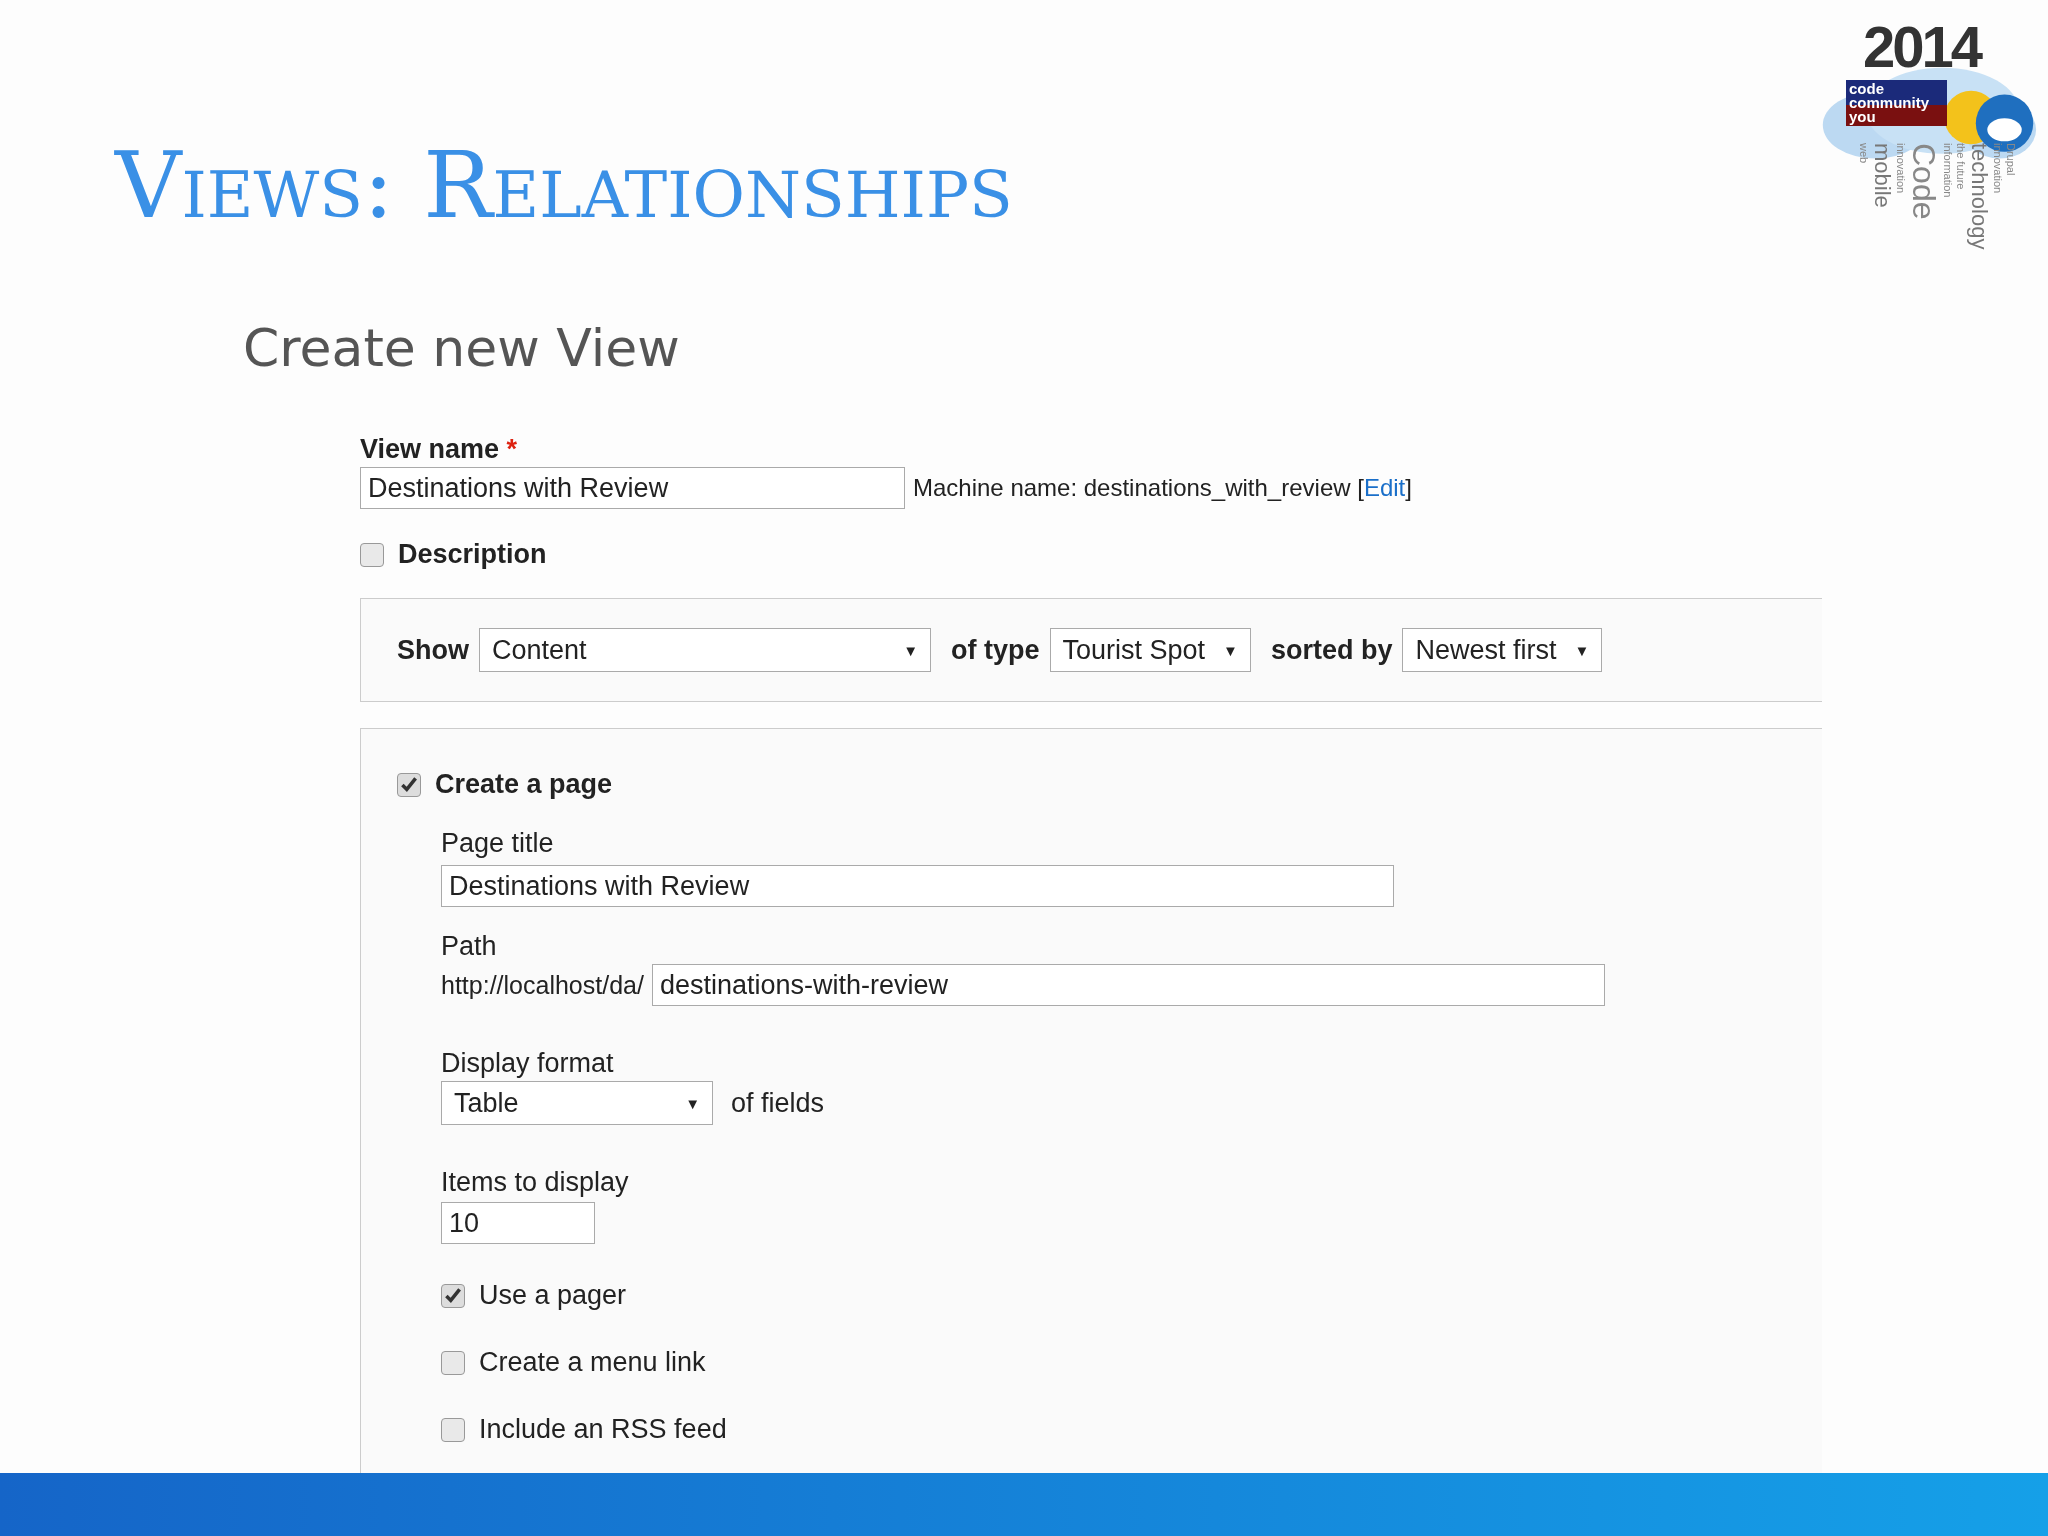 The image size is (2048, 1536). I want to click on description-checkbox, so click(372, 554).